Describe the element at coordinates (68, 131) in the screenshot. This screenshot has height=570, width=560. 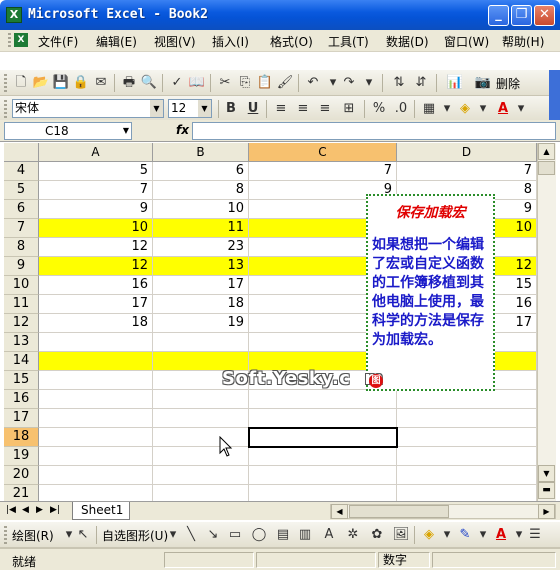
I see `name-box: C18 ▼` at that location.